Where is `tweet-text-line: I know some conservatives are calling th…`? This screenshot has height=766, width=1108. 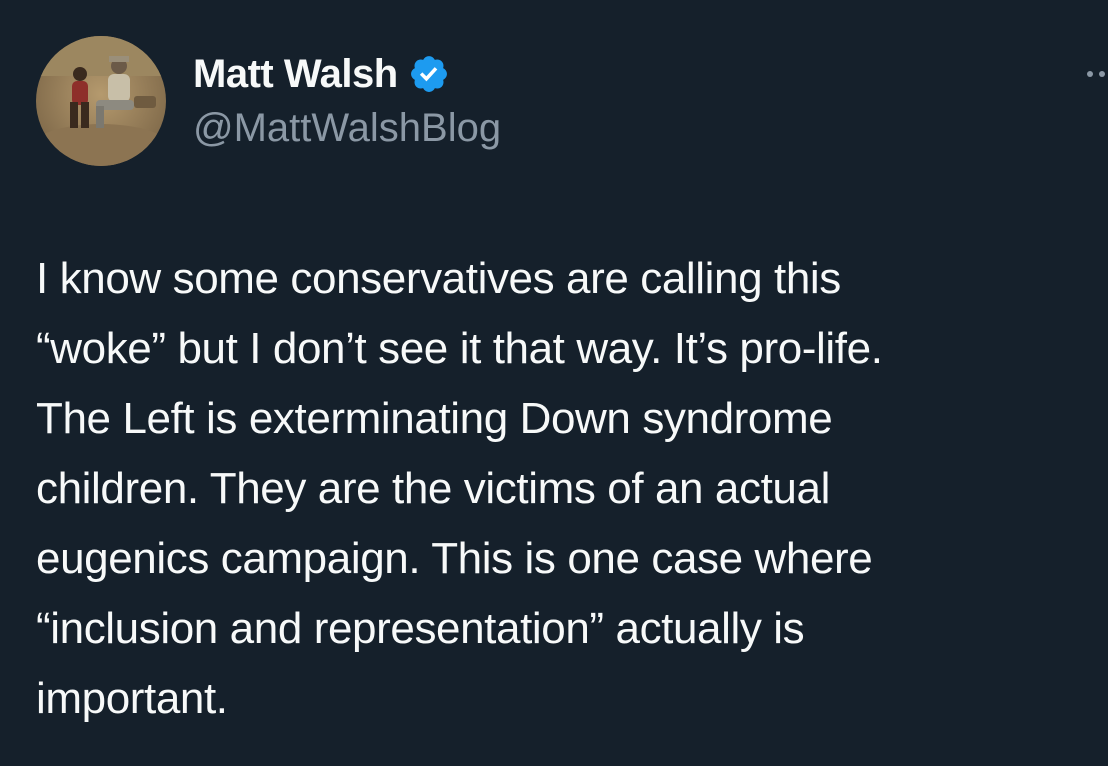
tweet-text-line: I know some conservatives are calling th… is located at coordinates (438, 278).